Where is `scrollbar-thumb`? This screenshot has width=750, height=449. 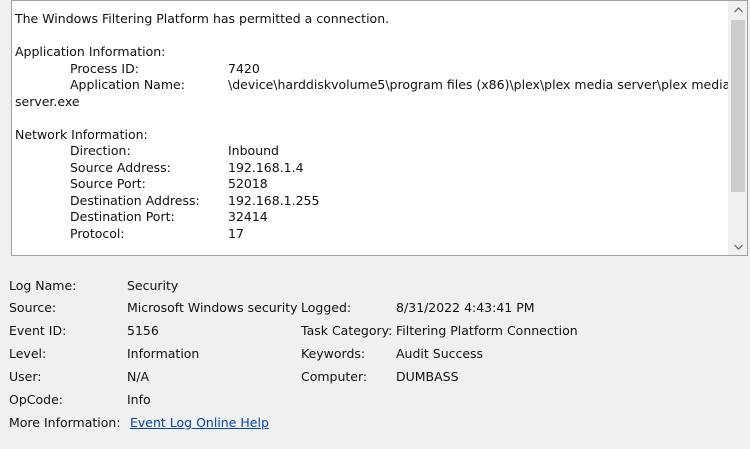 scrollbar-thumb is located at coordinates (738, 106).